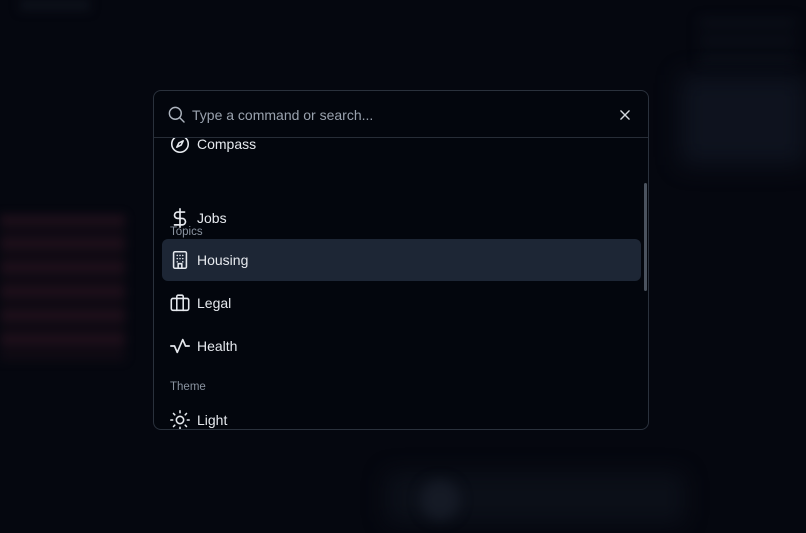  What do you see at coordinates (223, 260) in the screenshot?
I see `command-item-label: Housing` at bounding box center [223, 260].